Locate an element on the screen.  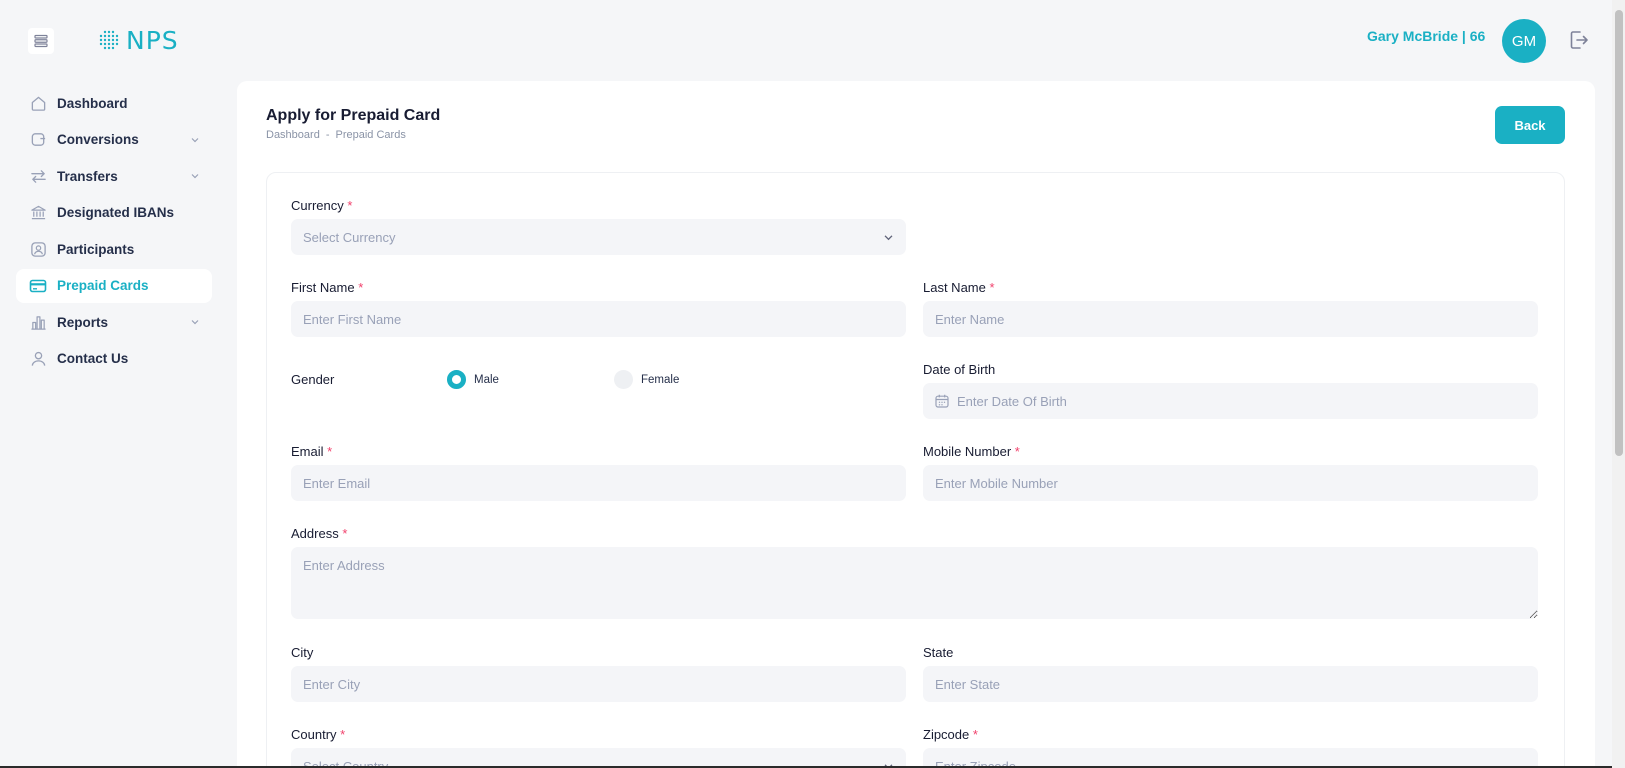
sidebar-item-label: Contact Us is located at coordinates (93, 358).